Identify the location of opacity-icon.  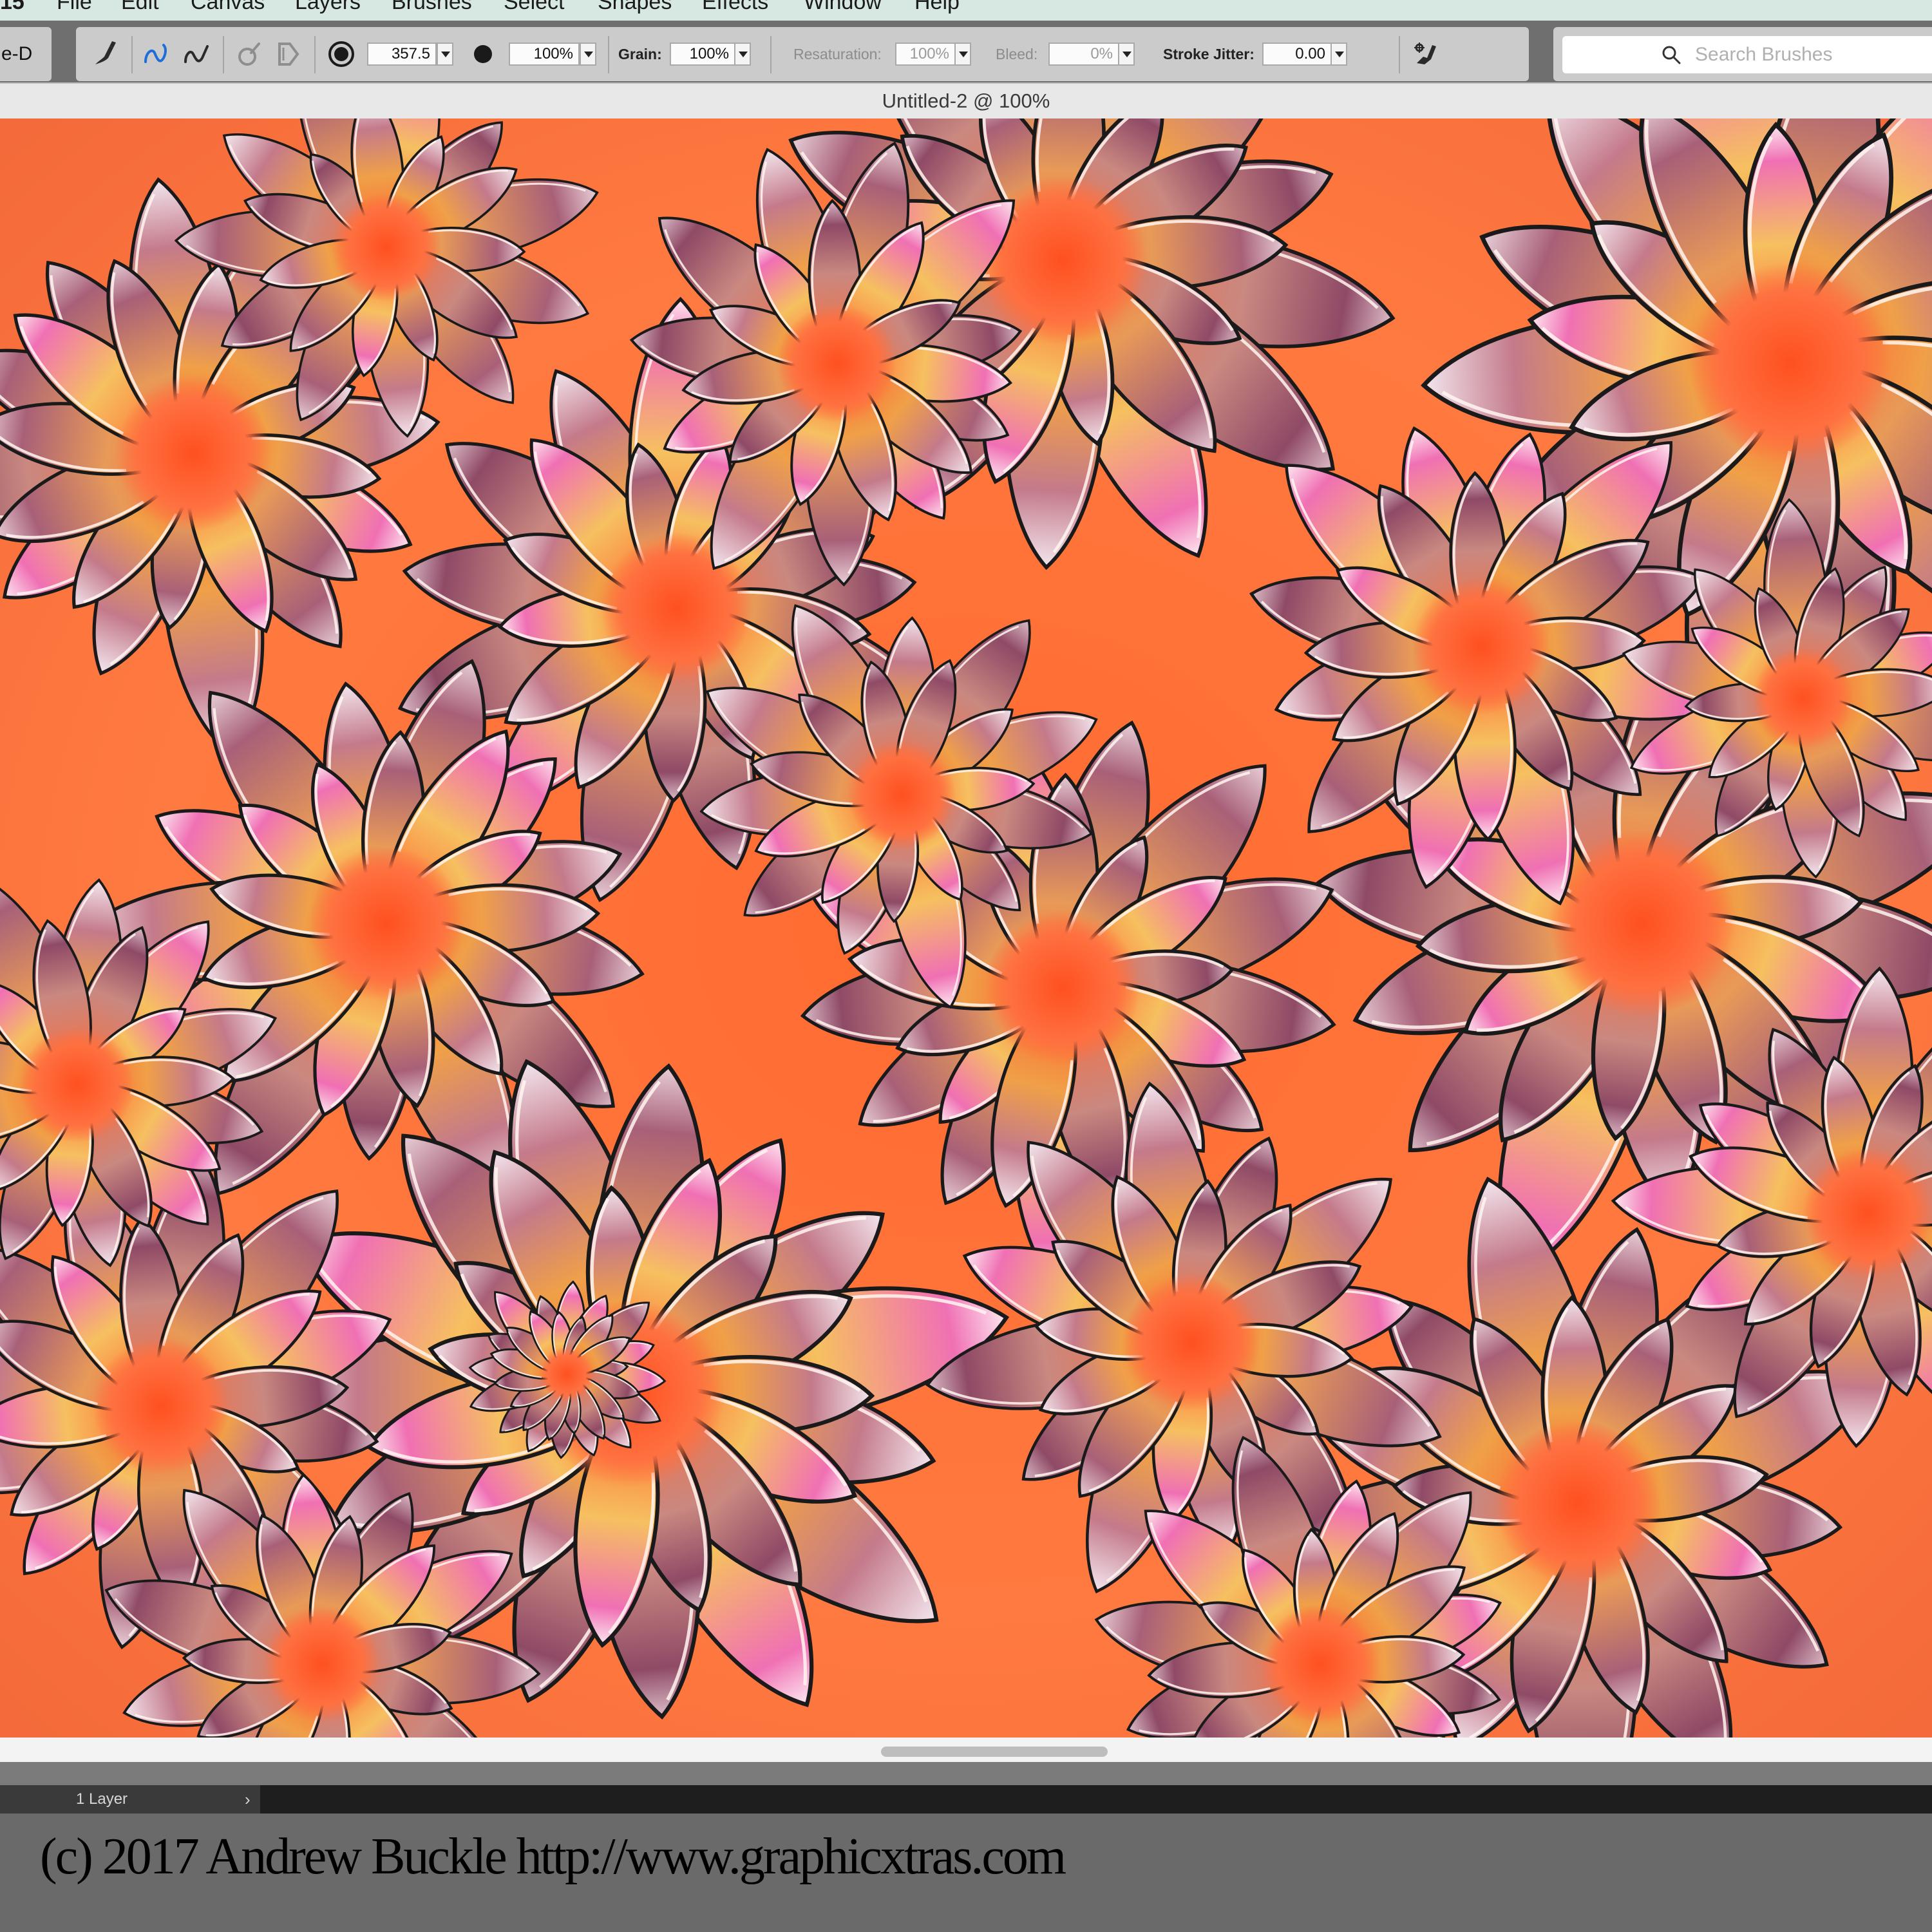
(483, 54).